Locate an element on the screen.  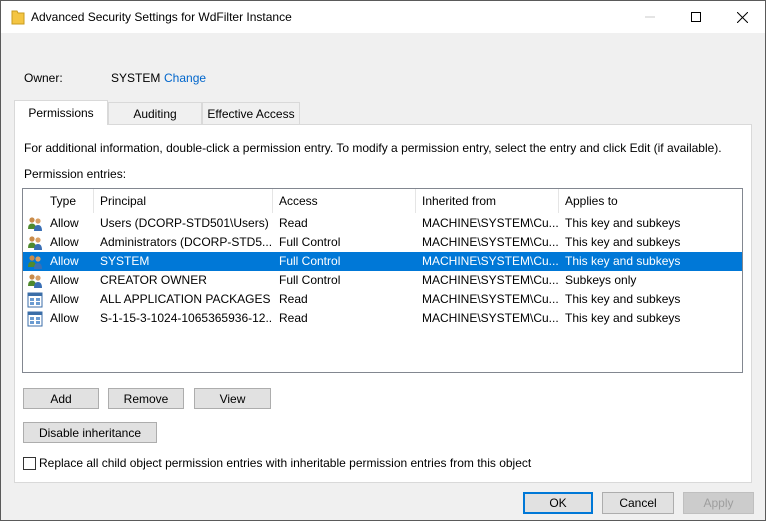
column-header-inherited-from: Inherited from is located at coordinates (487, 201).